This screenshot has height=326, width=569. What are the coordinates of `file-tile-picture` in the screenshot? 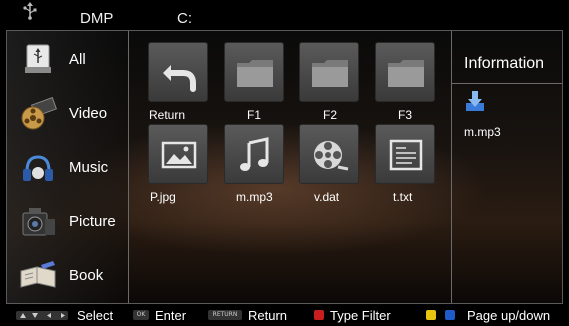 It's located at (178, 154).